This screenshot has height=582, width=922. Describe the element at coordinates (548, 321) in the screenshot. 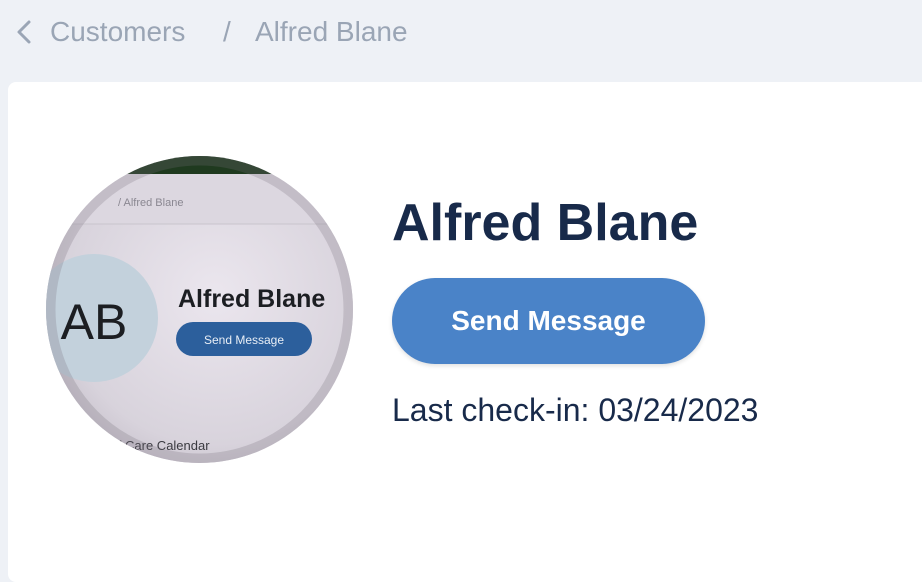

I see `send-message-button: Send Message` at that location.